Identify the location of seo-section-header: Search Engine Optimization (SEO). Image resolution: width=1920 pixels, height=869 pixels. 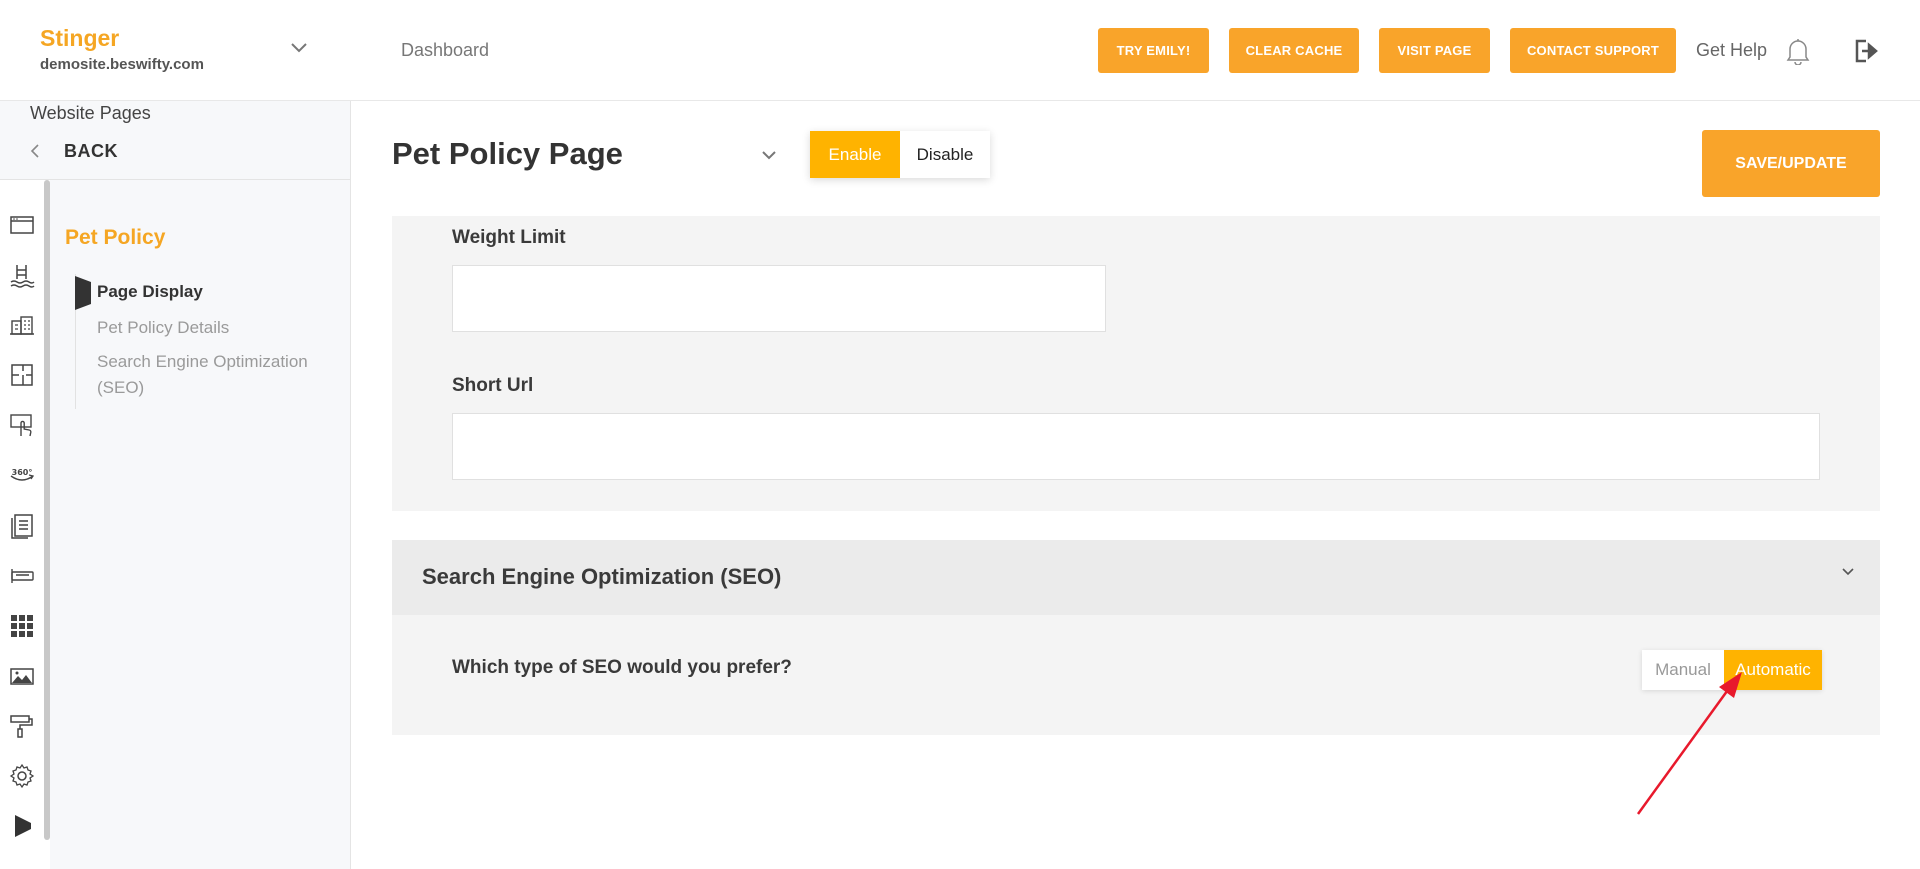
(1136, 577).